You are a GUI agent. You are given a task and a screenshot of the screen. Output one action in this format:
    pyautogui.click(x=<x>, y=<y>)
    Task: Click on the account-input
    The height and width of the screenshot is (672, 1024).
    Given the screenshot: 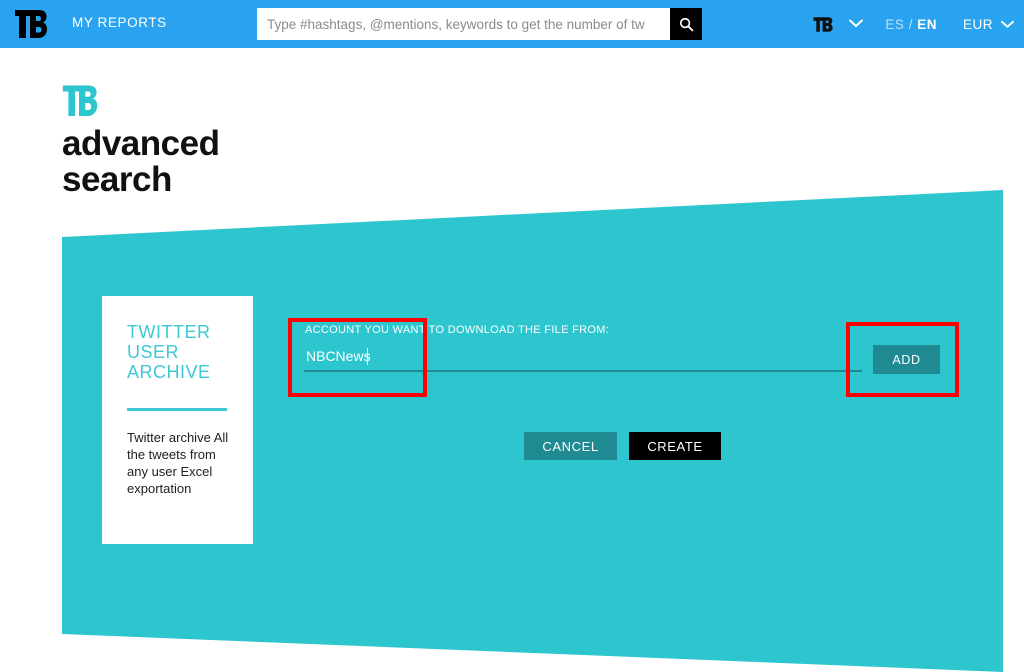 What is the action you would take?
    pyautogui.click(x=583, y=359)
    